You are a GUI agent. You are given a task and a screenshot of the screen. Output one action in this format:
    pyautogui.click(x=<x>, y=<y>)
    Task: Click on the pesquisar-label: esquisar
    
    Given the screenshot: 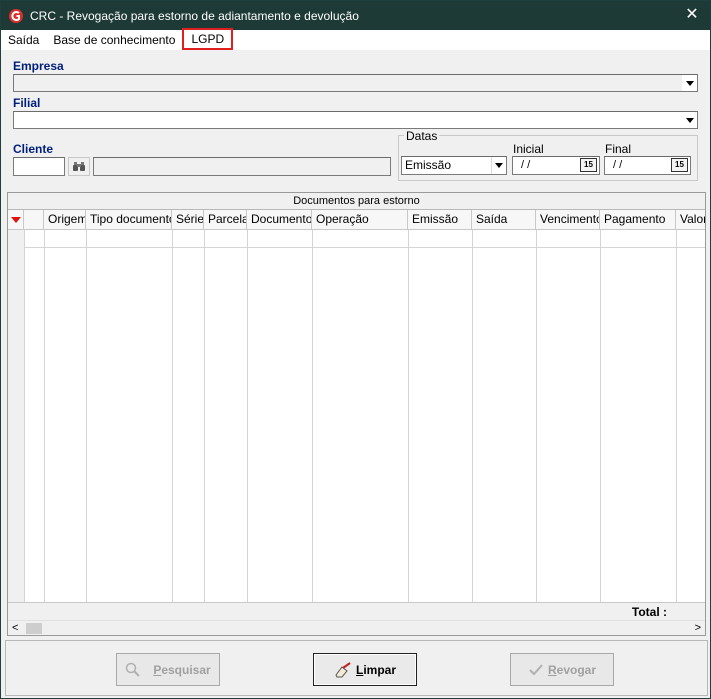 What is the action you would take?
    pyautogui.click(x=186, y=669)
    